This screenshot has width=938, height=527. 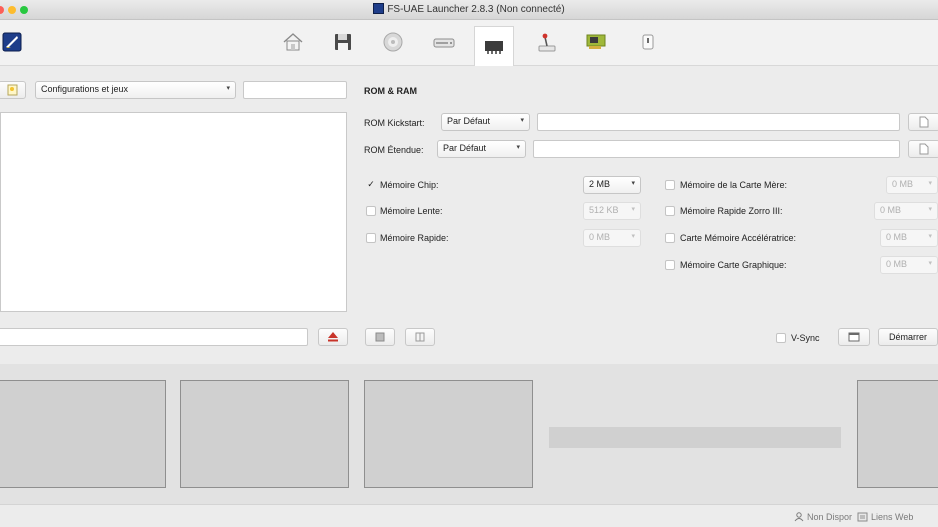 I want to click on window-icon, so click(x=854, y=337).